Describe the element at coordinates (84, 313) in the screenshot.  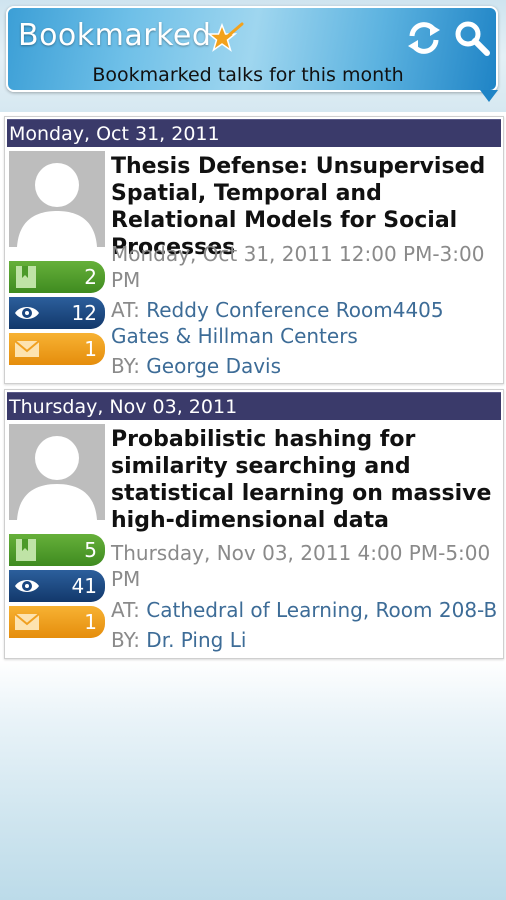
I see `view-count: 12` at that location.